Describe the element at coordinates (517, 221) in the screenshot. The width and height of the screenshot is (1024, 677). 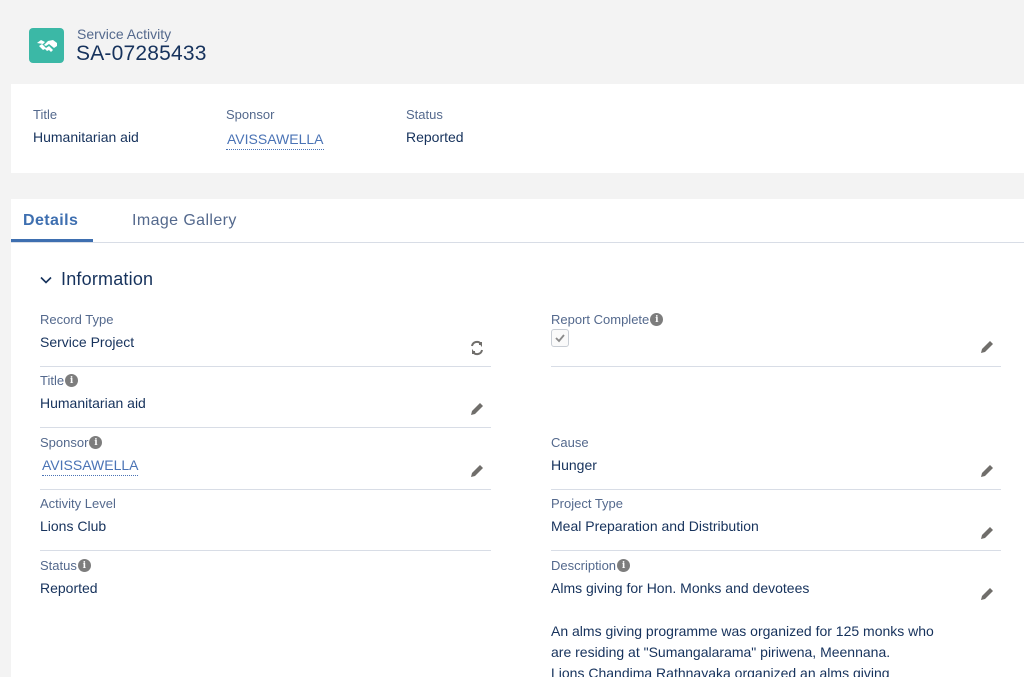
I see `tab-bar: Details Image Gallery` at that location.